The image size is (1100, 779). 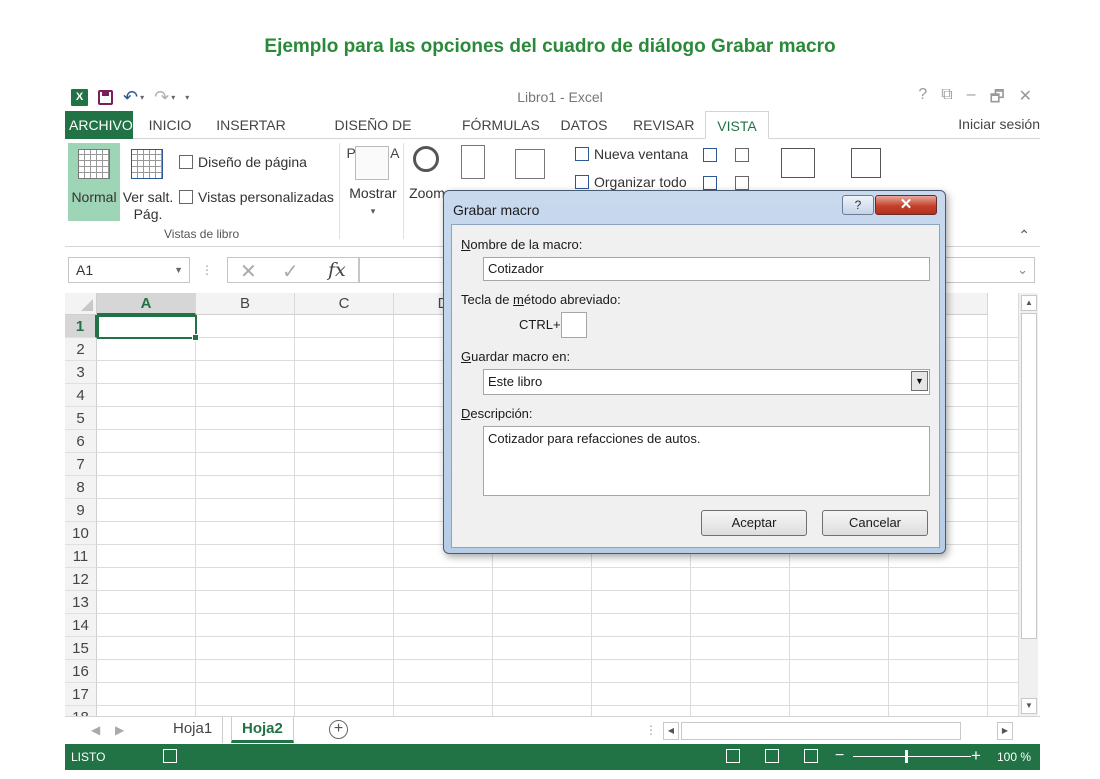 I want to click on dialog-help-icon: ?, so click(x=858, y=205).